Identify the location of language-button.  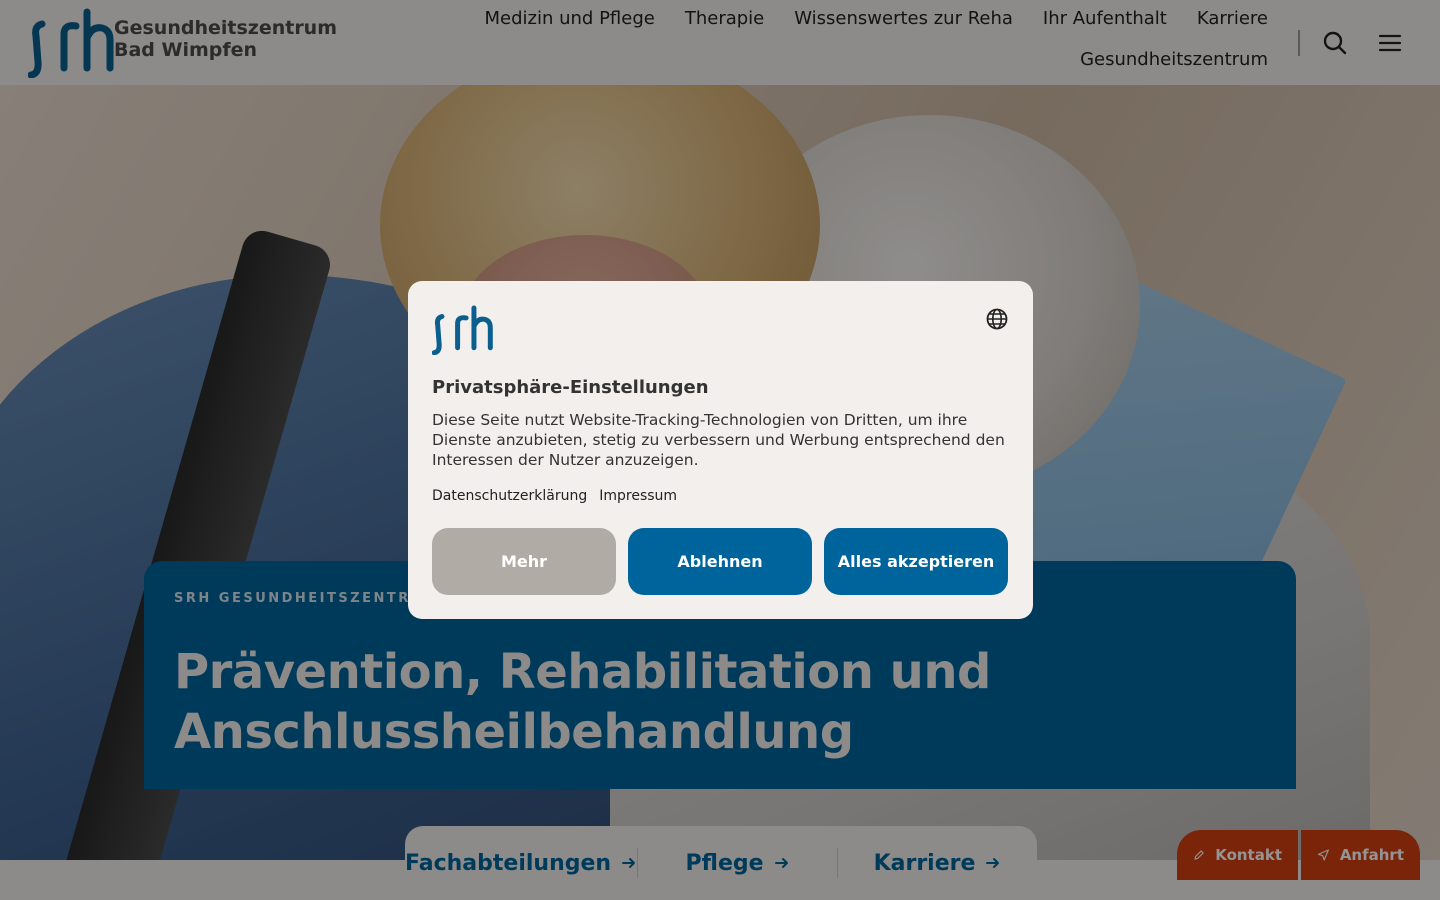
(997, 319).